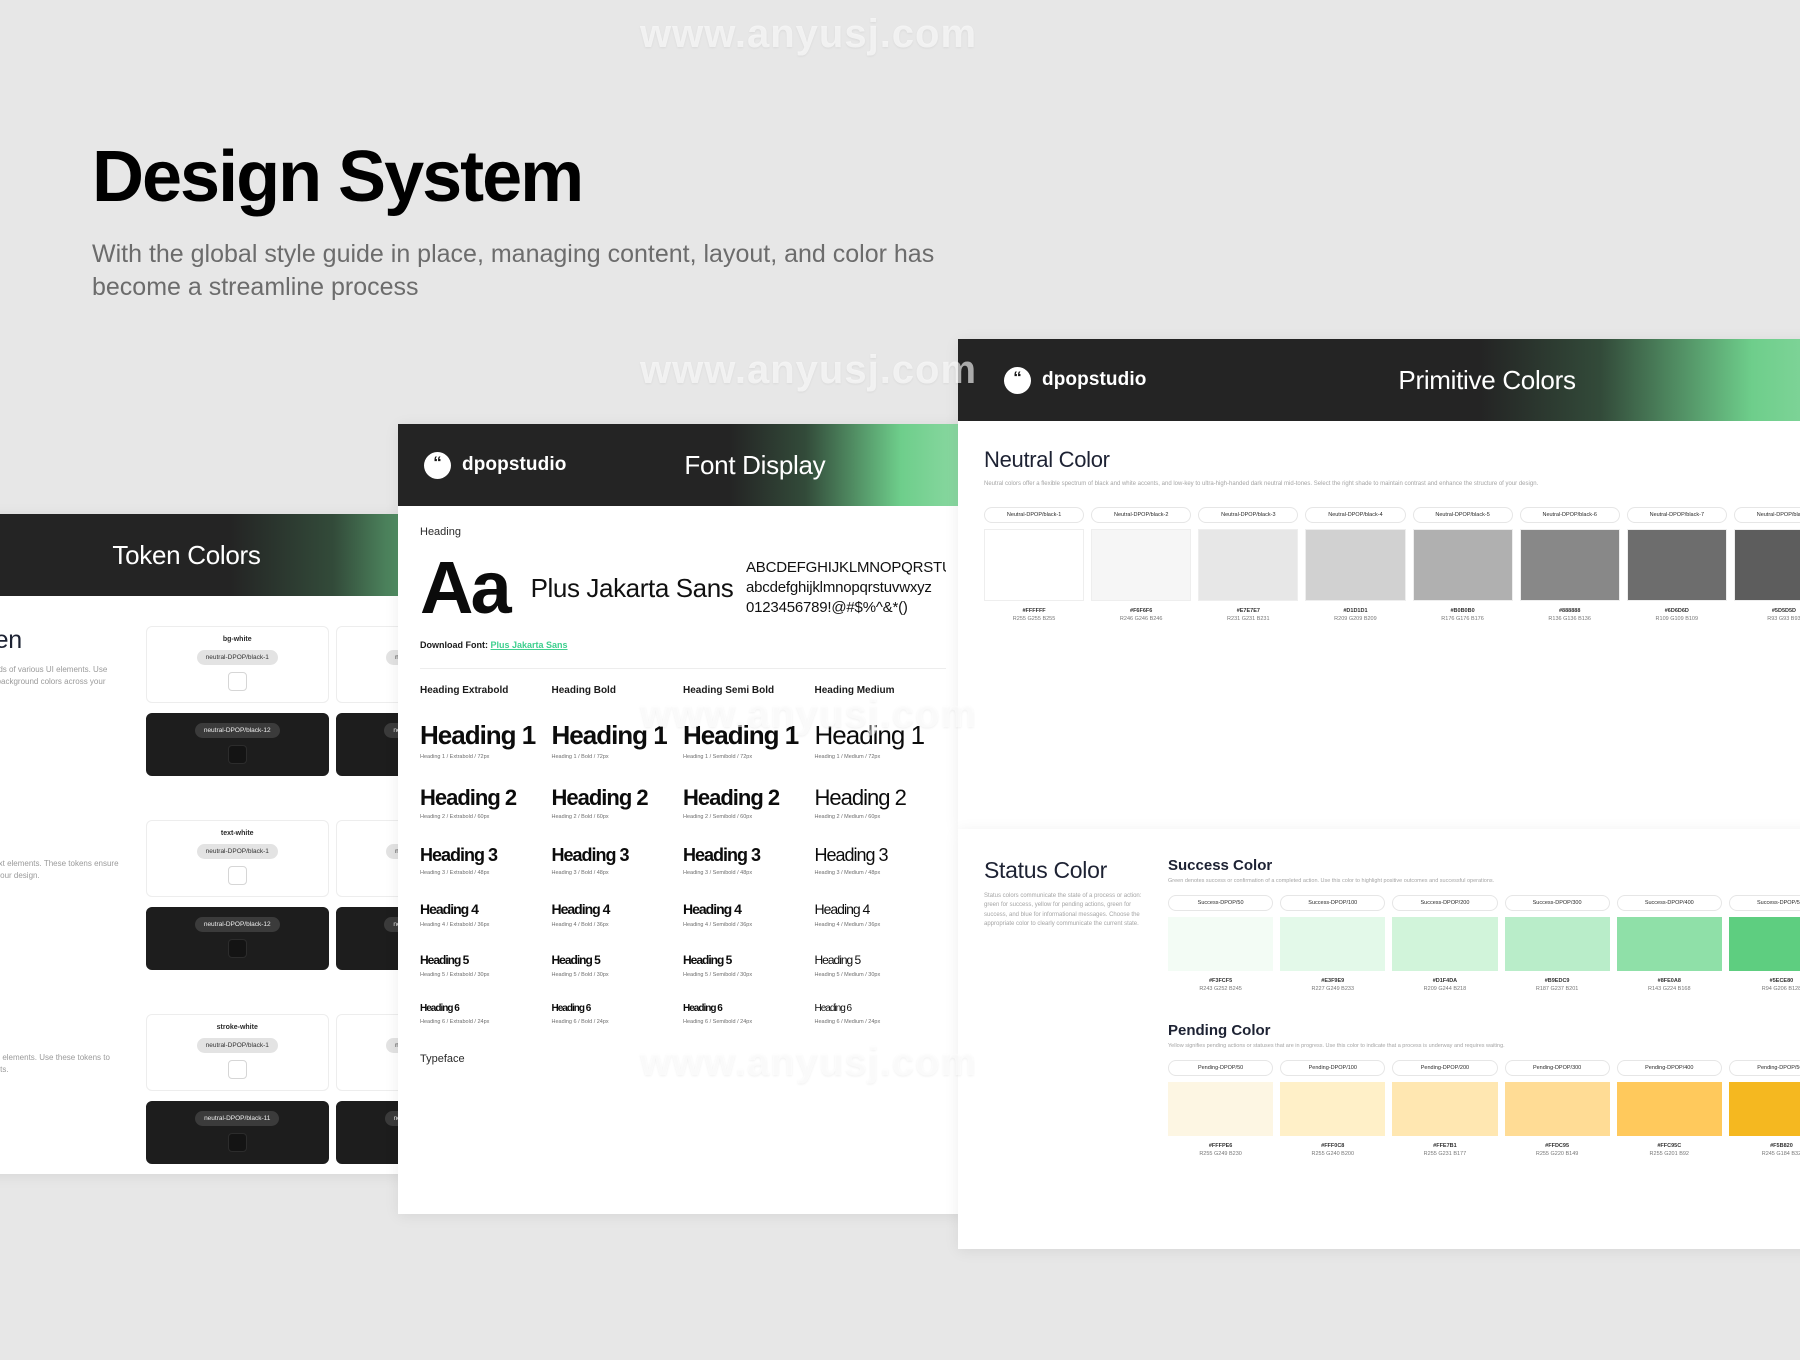 The height and width of the screenshot is (1360, 1800). What do you see at coordinates (847, 1022) in the screenshot?
I see `heading-sample-caption: Heading 6 / Medium / 24px` at bounding box center [847, 1022].